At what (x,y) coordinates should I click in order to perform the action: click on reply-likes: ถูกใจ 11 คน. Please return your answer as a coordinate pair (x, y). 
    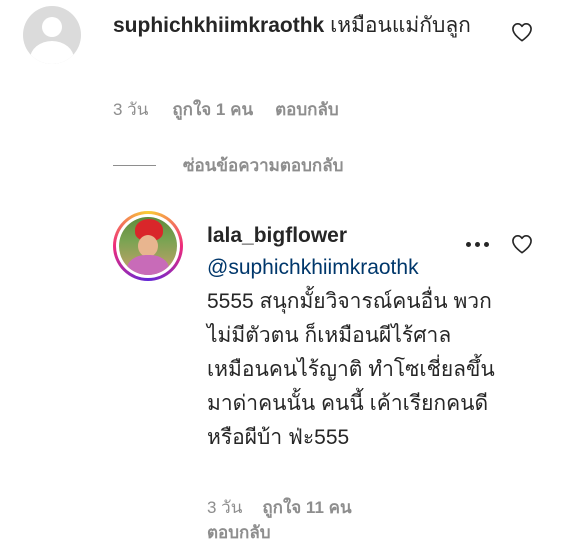
    Looking at the image, I should click on (306, 507).